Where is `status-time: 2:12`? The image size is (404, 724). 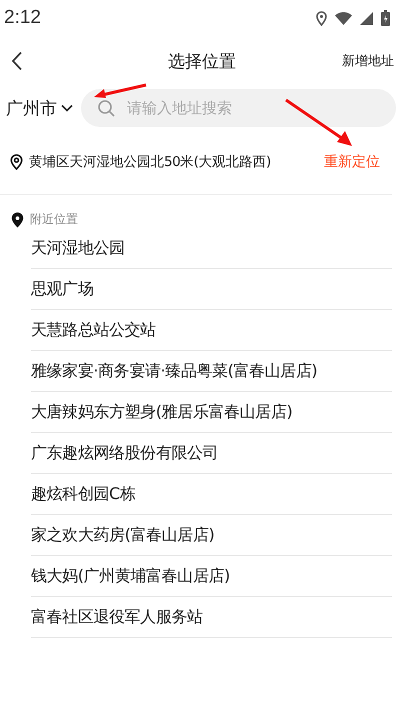
status-time: 2:12 is located at coordinates (22, 18).